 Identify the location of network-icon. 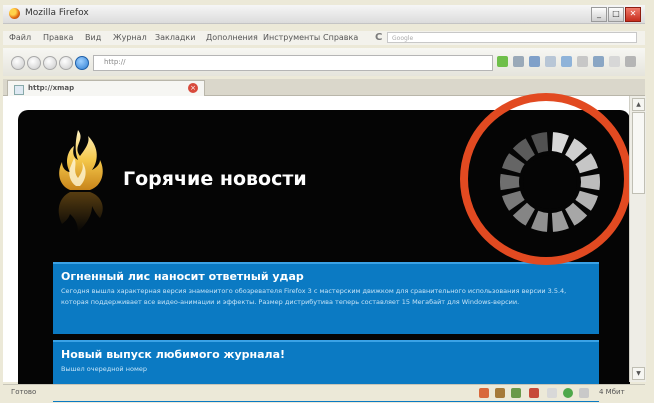
(584, 393).